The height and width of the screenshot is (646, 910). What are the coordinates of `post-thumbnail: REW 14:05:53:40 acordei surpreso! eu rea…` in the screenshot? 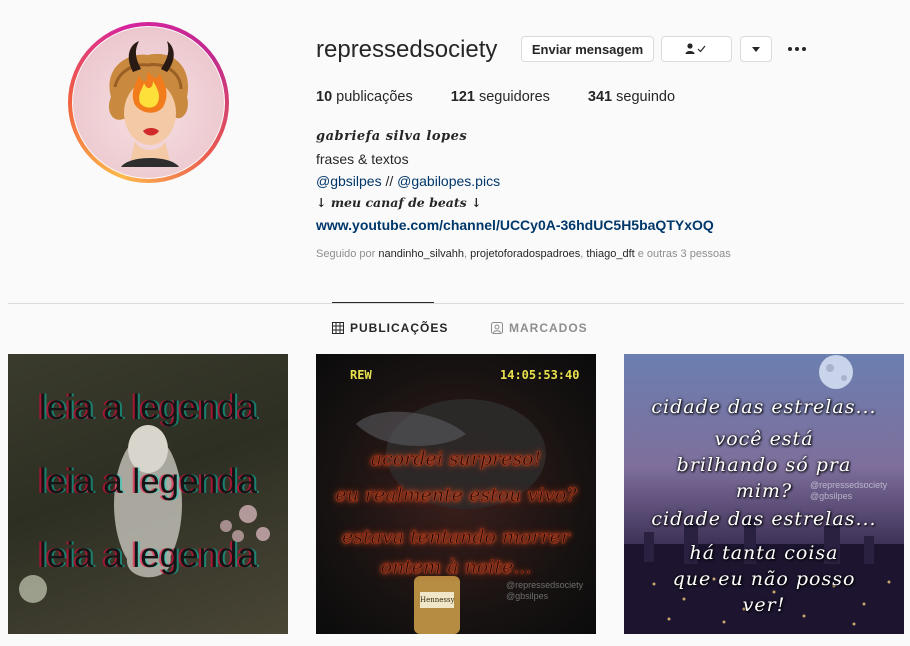 It's located at (456, 494).